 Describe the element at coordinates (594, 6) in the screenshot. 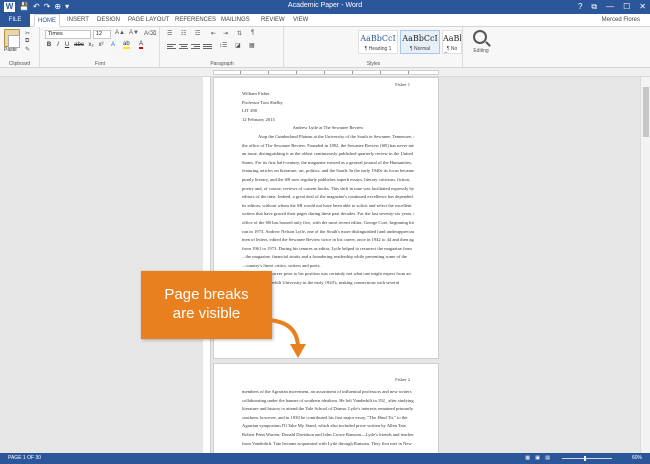

I see `ribbon-display-icon: ⧉` at that location.